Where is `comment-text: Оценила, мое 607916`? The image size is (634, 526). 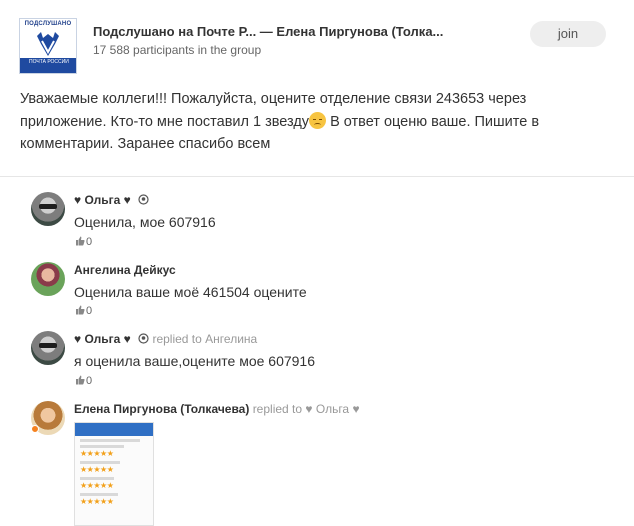 comment-text: Оценила, мое 607916 is located at coordinates (145, 222).